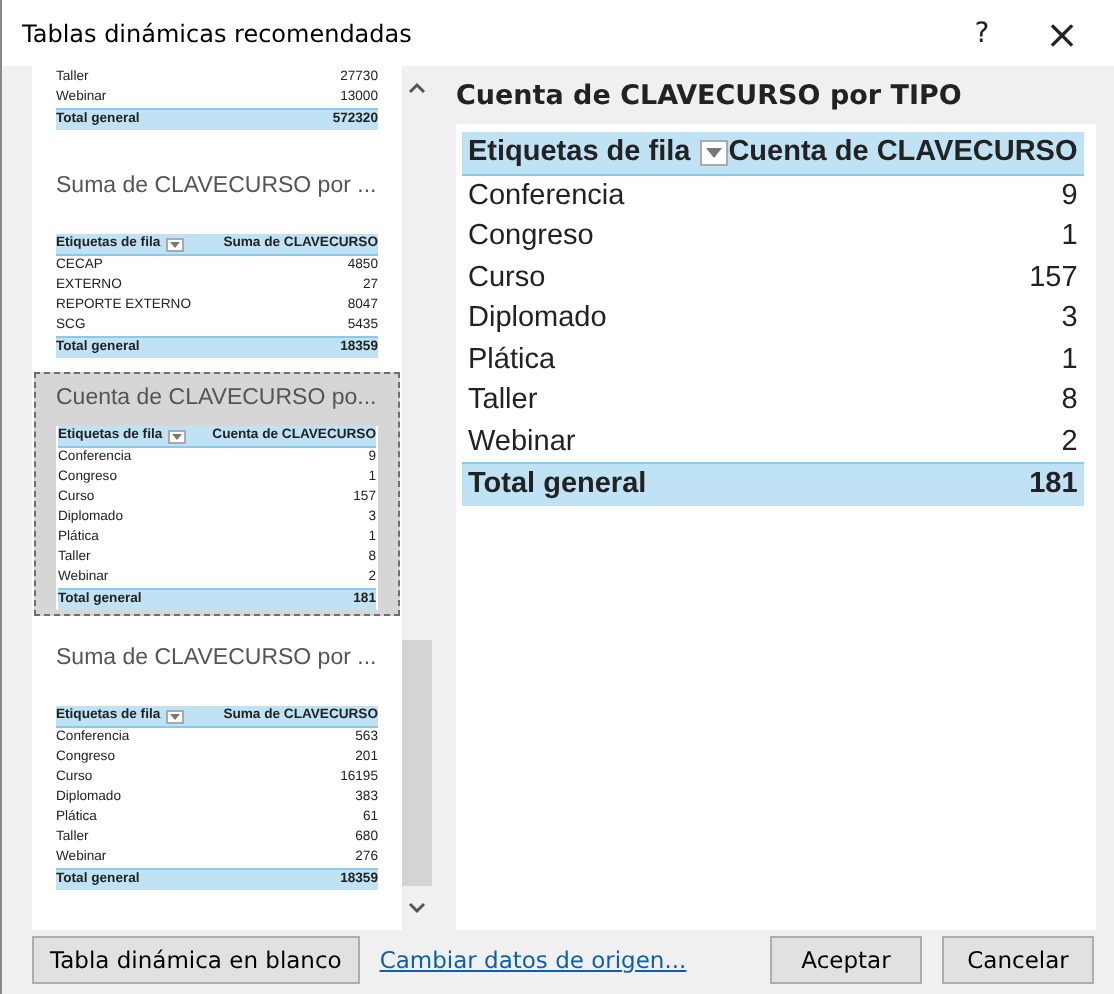 The width and height of the screenshot is (1114, 994). What do you see at coordinates (1053, 484) in the screenshot?
I see `total-value: 181` at bounding box center [1053, 484].